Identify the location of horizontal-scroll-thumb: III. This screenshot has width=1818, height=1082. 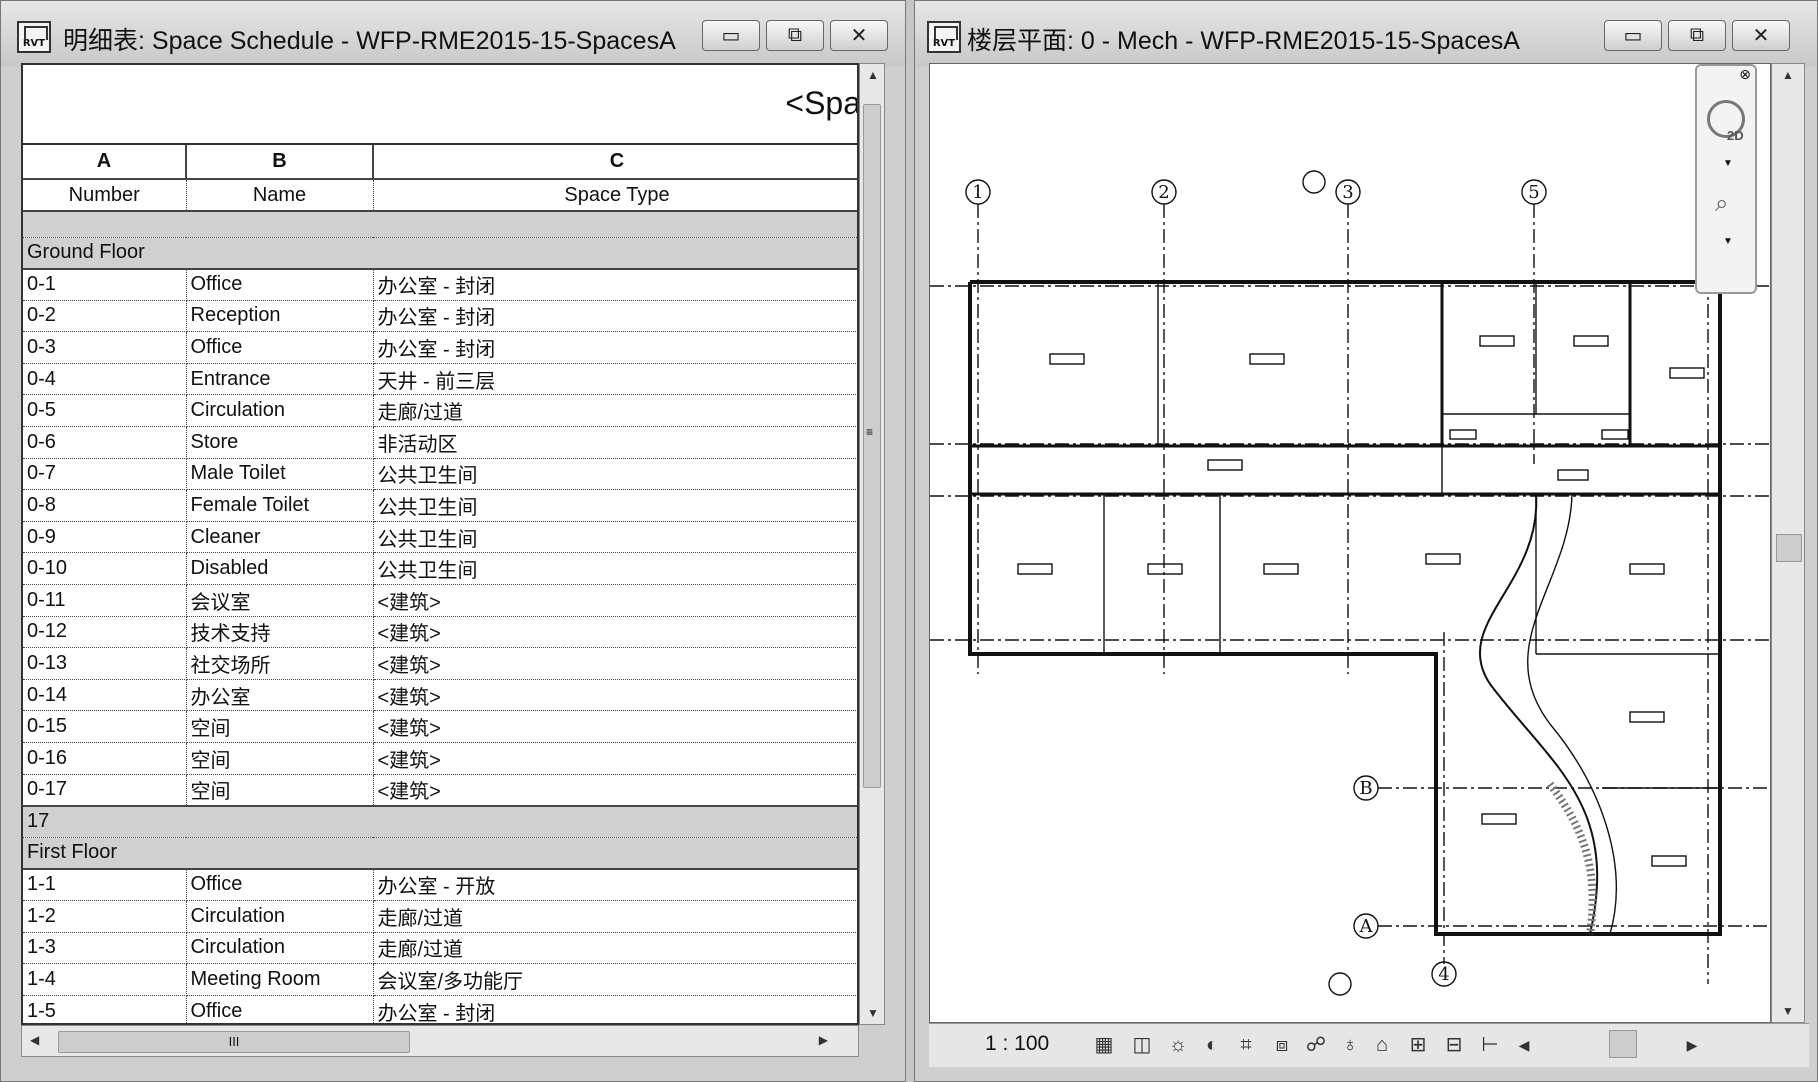
(234, 1042).